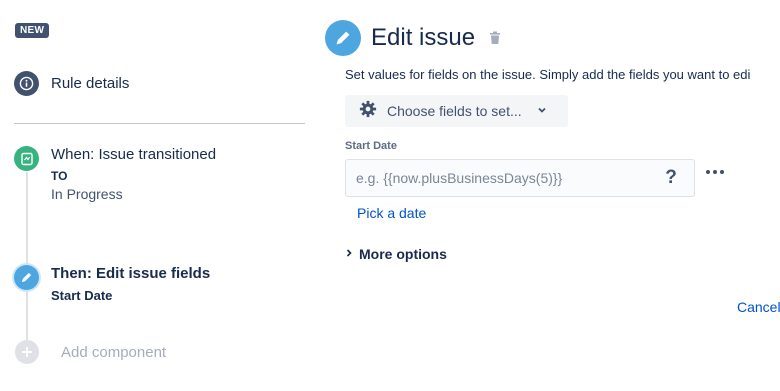 The height and width of the screenshot is (391, 780). What do you see at coordinates (134, 154) in the screenshot?
I see `trigger-title: When: Issue transitioned` at bounding box center [134, 154].